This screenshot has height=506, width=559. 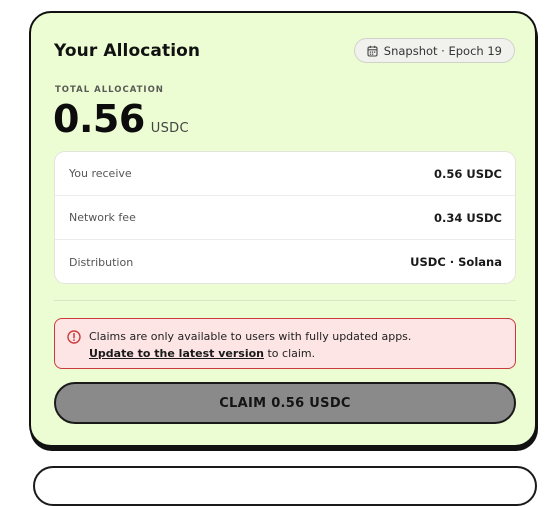 What do you see at coordinates (285, 300) in the screenshot?
I see `section-divider` at bounding box center [285, 300].